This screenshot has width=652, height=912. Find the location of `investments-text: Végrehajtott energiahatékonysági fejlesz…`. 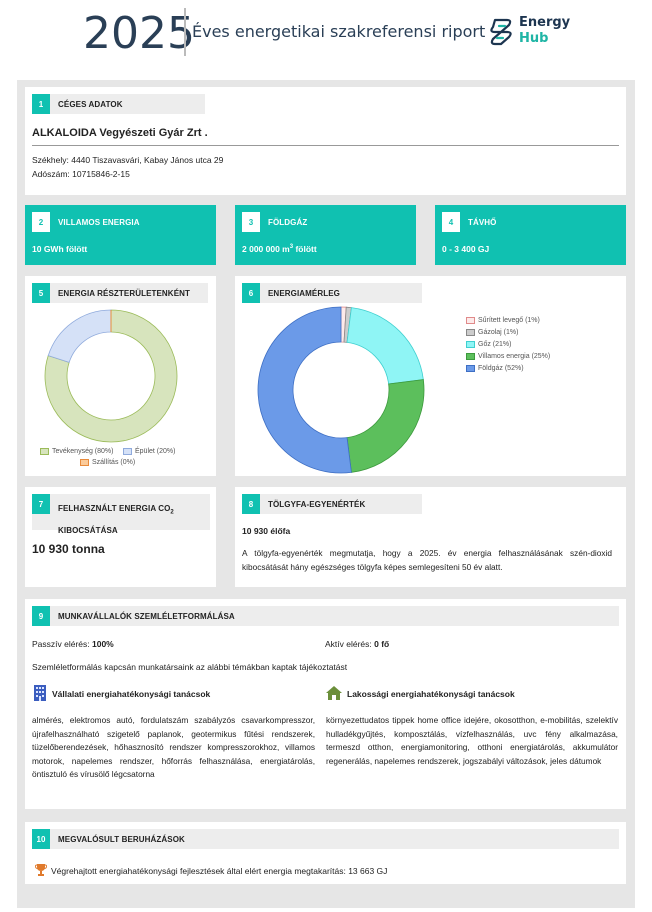

investments-text: Végrehajtott energiahatékonysági fejlesz… is located at coordinates (219, 871).